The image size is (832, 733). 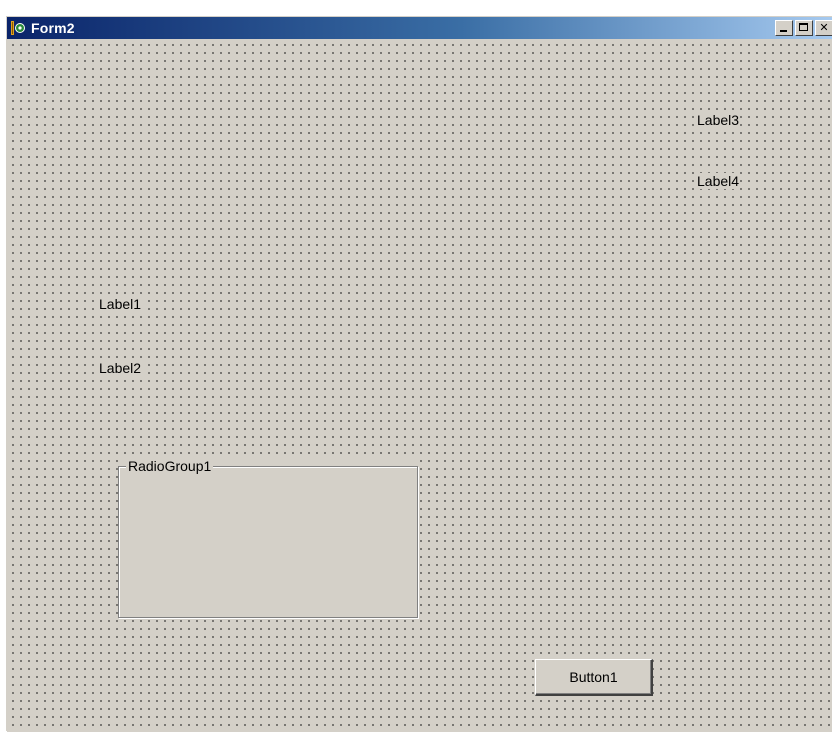 I want to click on app-icon, so click(x=18, y=28).